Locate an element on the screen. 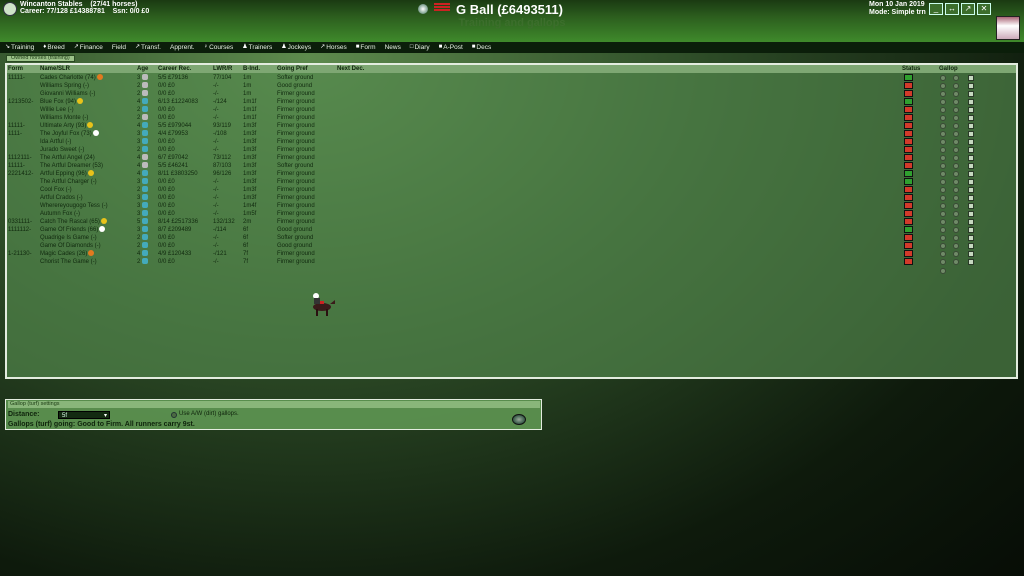 The width and height of the screenshot is (1024, 576). minimize-button: _ is located at coordinates (936, 9).